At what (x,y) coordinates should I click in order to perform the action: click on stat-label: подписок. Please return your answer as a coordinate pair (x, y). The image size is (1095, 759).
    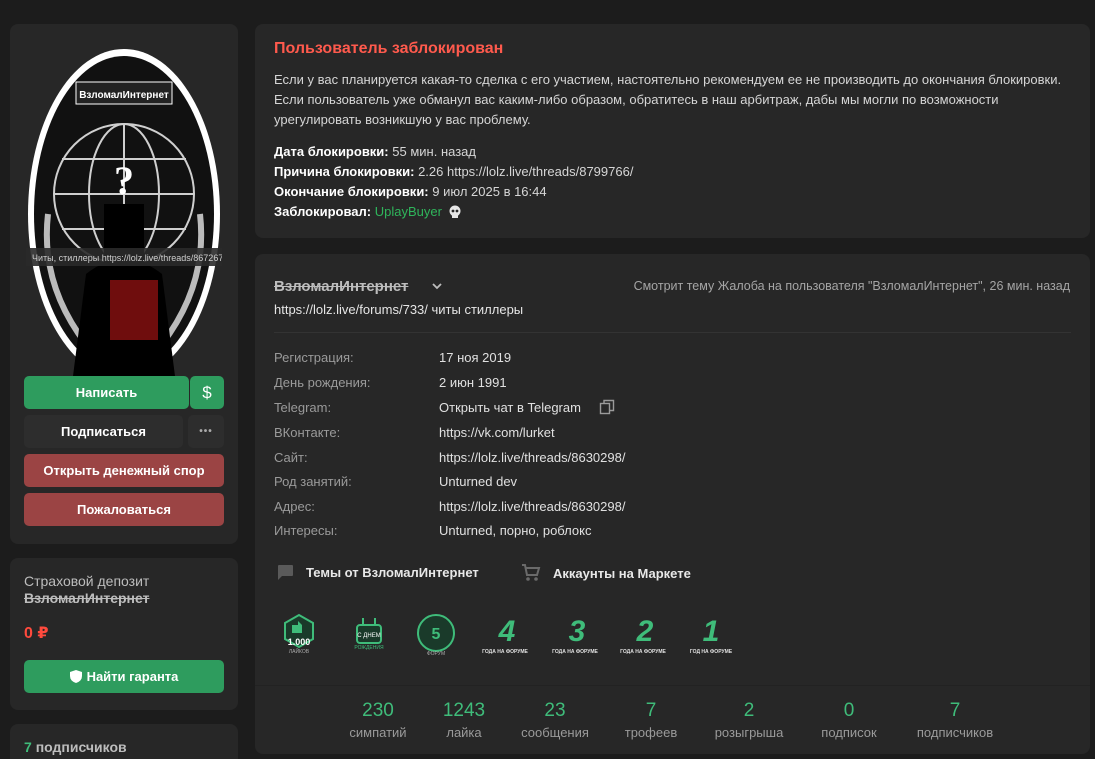
    Looking at the image, I should click on (849, 732).